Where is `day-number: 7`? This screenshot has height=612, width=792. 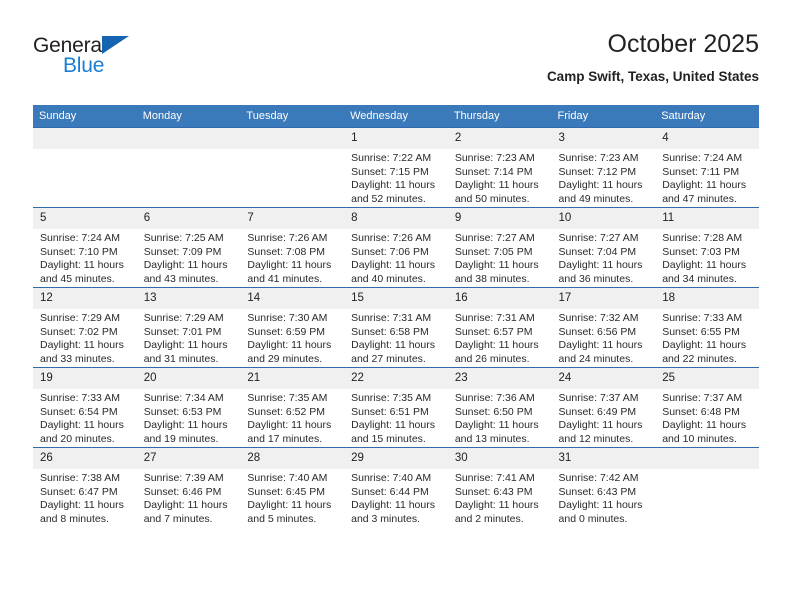 day-number: 7 is located at coordinates (292, 218).